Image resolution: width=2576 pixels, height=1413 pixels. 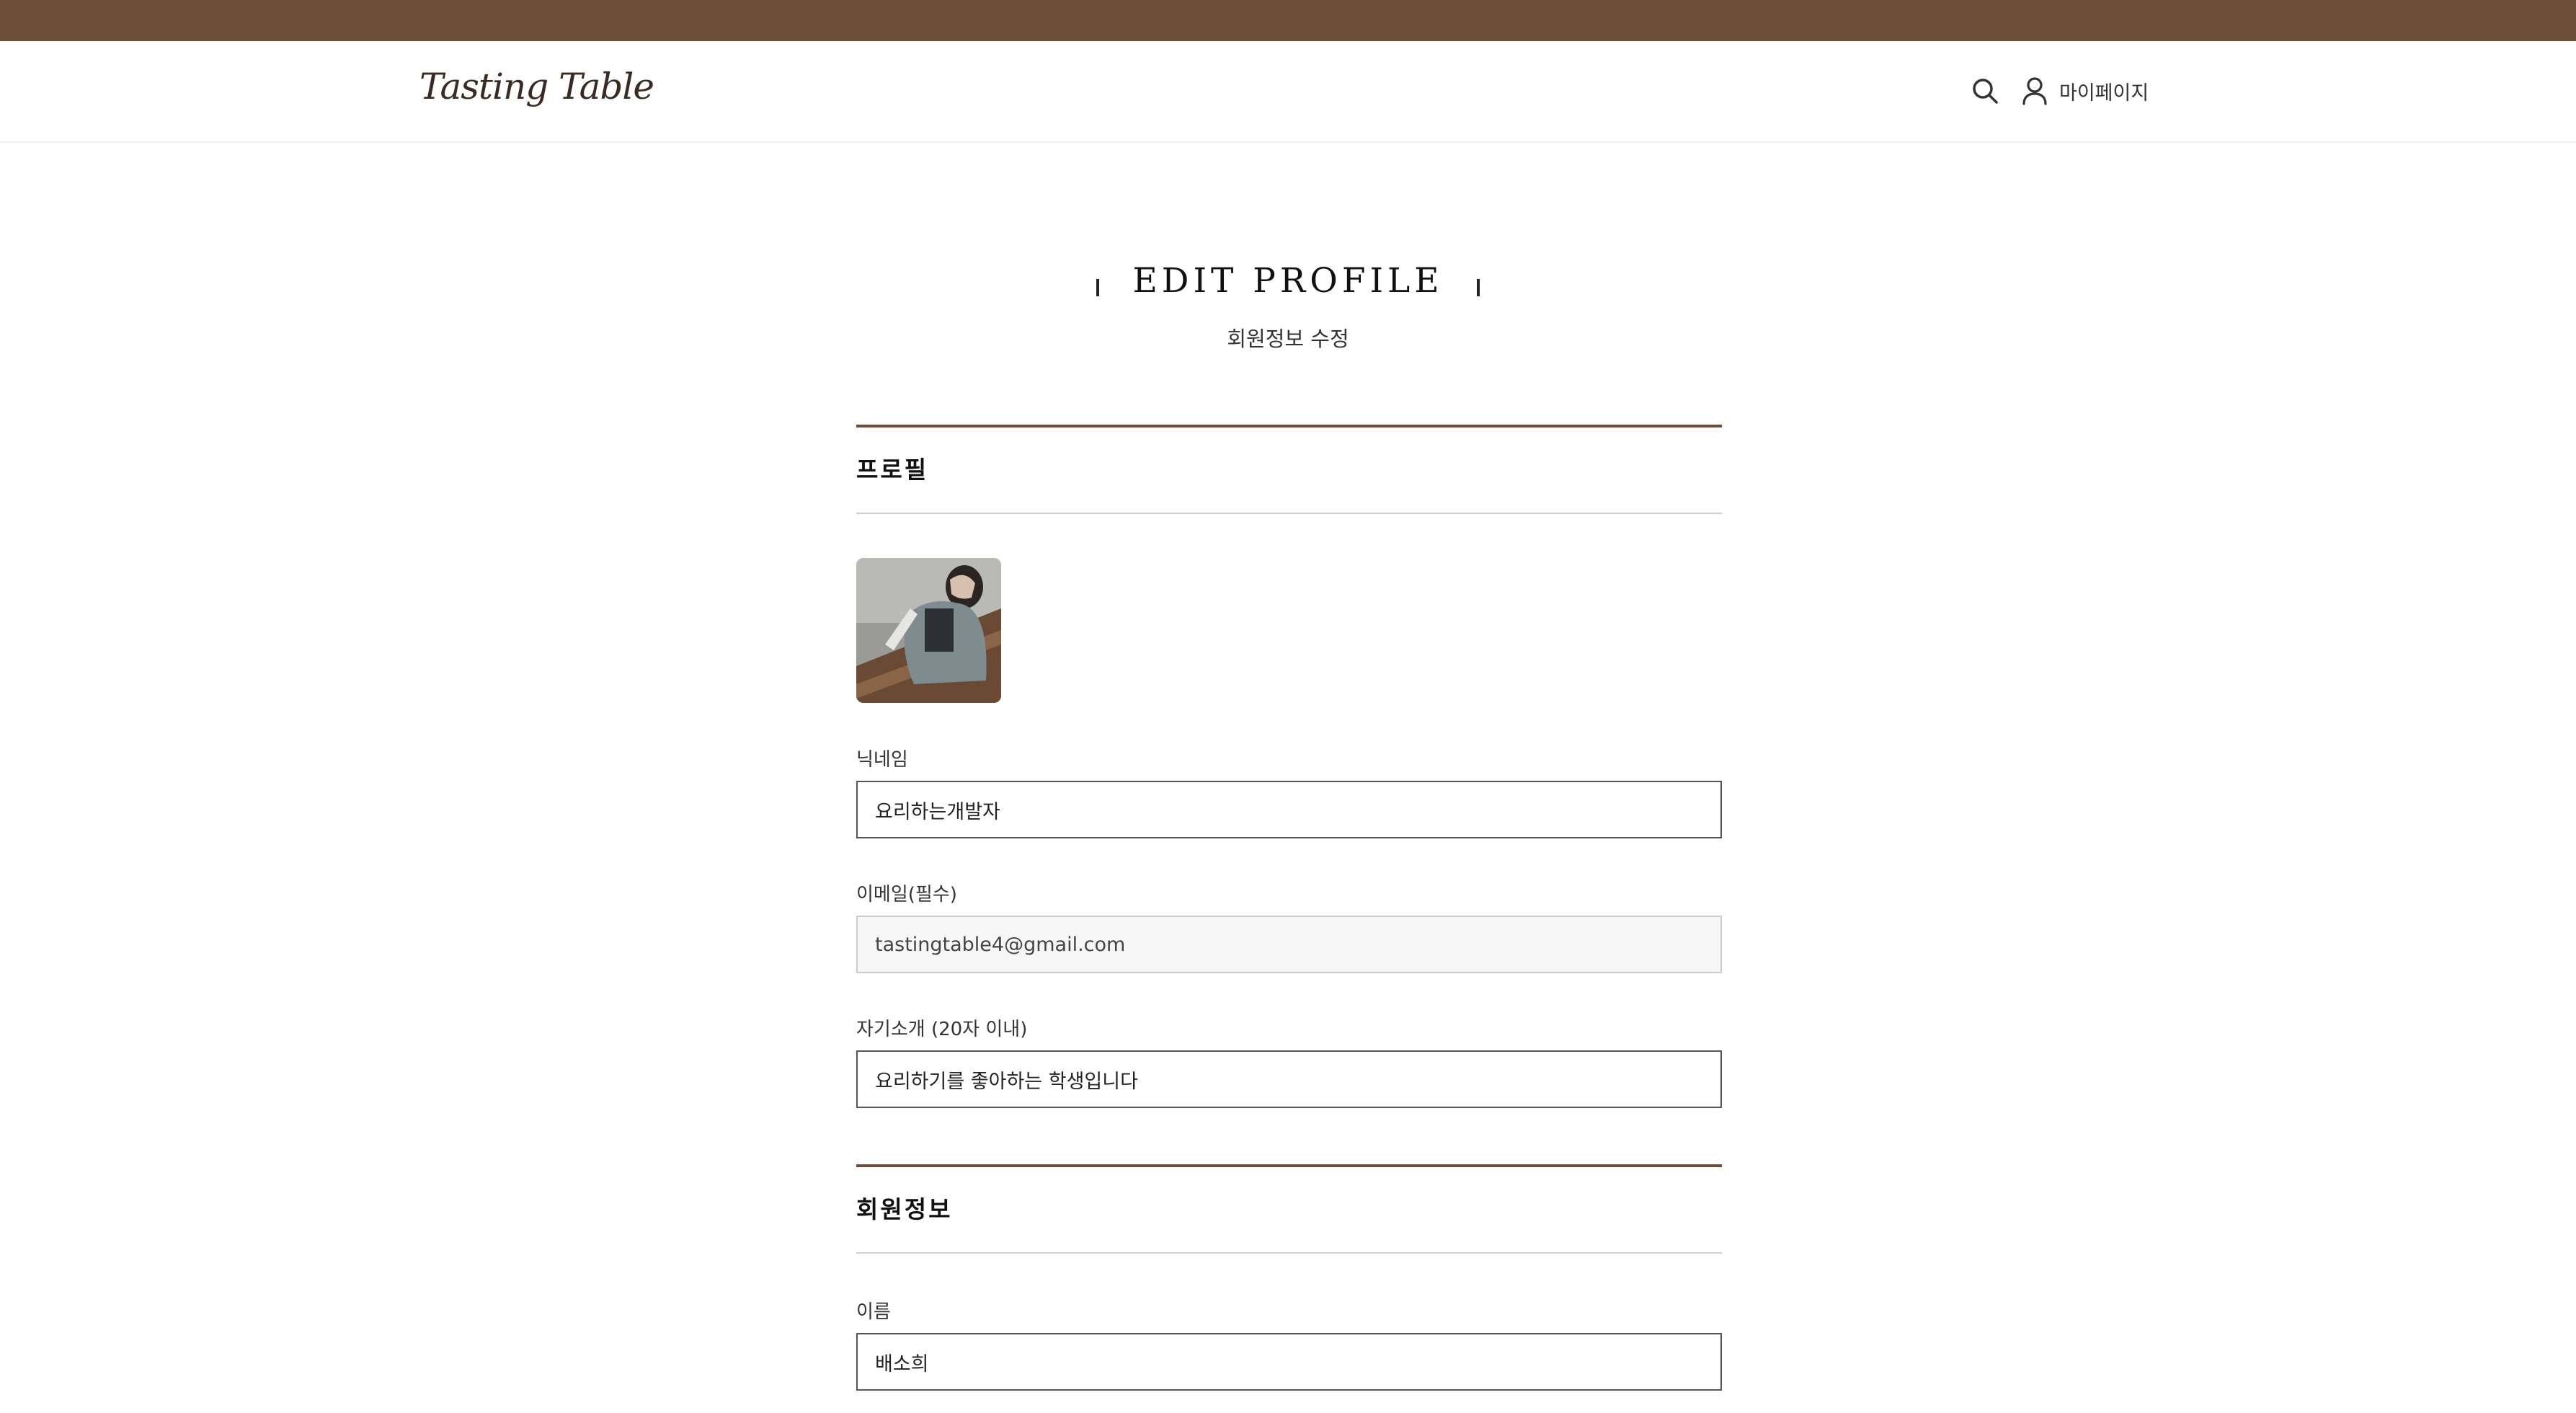 I want to click on page-title-wrap: EDIT PROFILE, so click(x=1288, y=281).